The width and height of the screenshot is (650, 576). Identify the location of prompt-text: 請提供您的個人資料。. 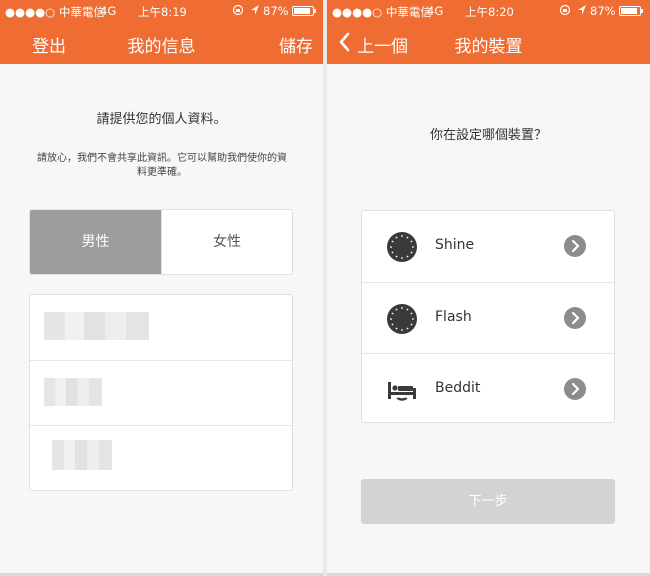
(161, 119).